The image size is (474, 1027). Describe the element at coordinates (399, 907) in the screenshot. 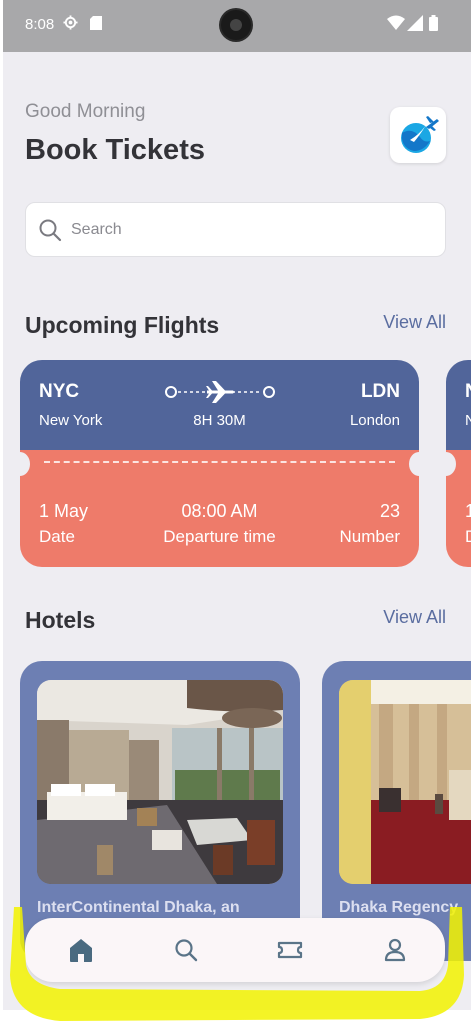

I see `hotel-name: Dhaka Regency` at that location.